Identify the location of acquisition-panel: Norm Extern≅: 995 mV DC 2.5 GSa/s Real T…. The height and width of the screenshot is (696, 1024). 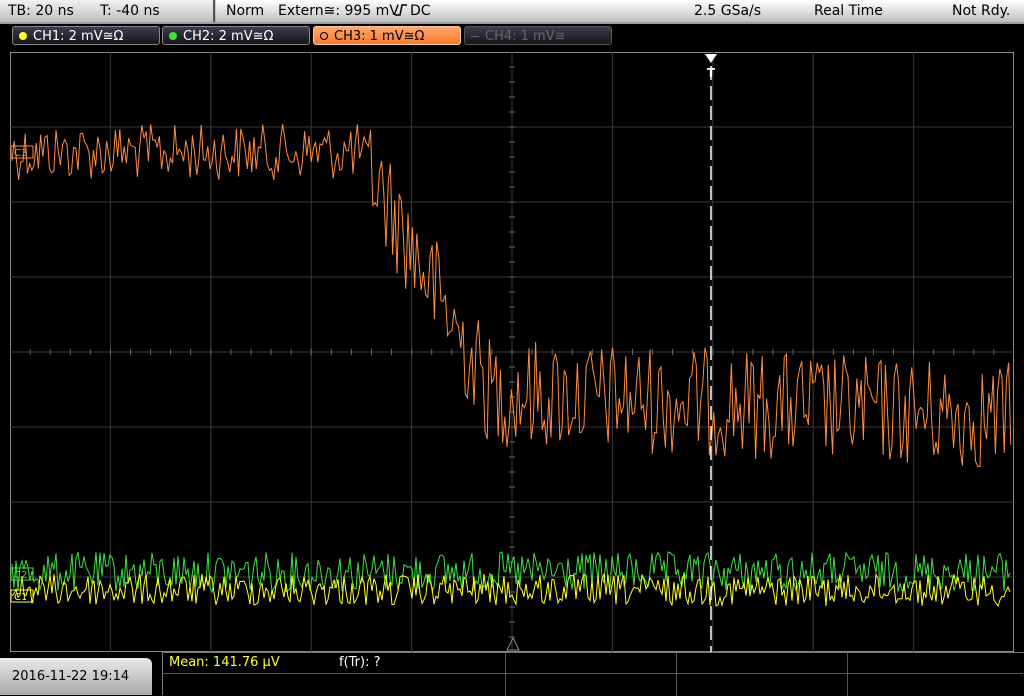
(620, 11).